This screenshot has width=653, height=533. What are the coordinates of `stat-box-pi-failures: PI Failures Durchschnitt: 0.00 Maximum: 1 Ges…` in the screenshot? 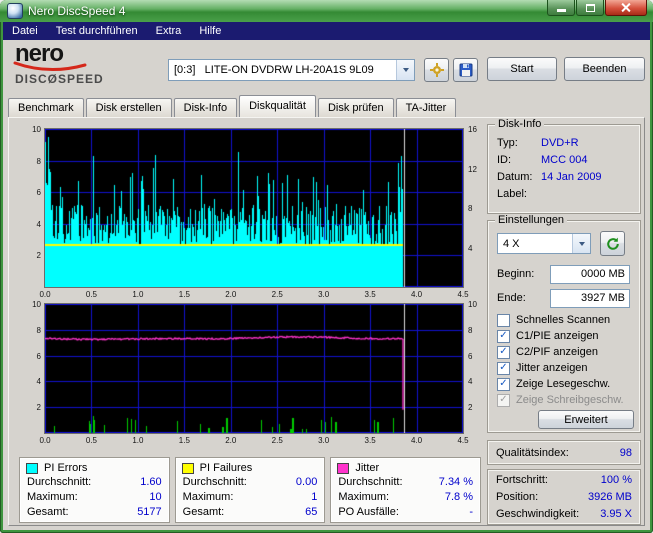 It's located at (250, 490).